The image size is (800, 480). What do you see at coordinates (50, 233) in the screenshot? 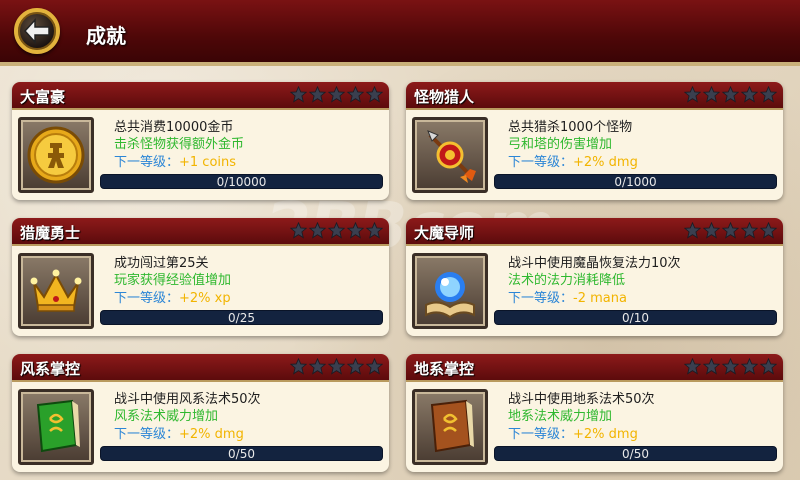
I see `achievement-name: 猎魔勇士` at bounding box center [50, 233].